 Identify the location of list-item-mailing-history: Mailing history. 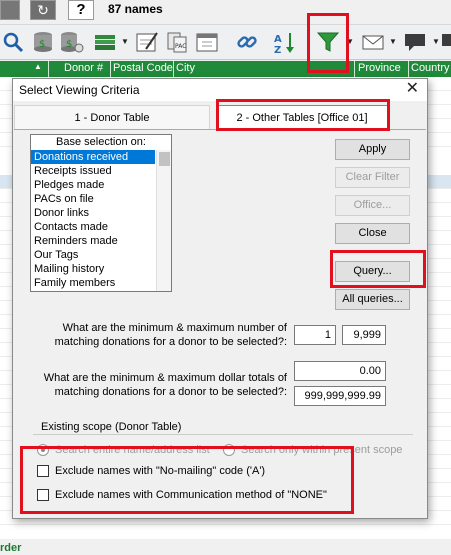
(93, 269).